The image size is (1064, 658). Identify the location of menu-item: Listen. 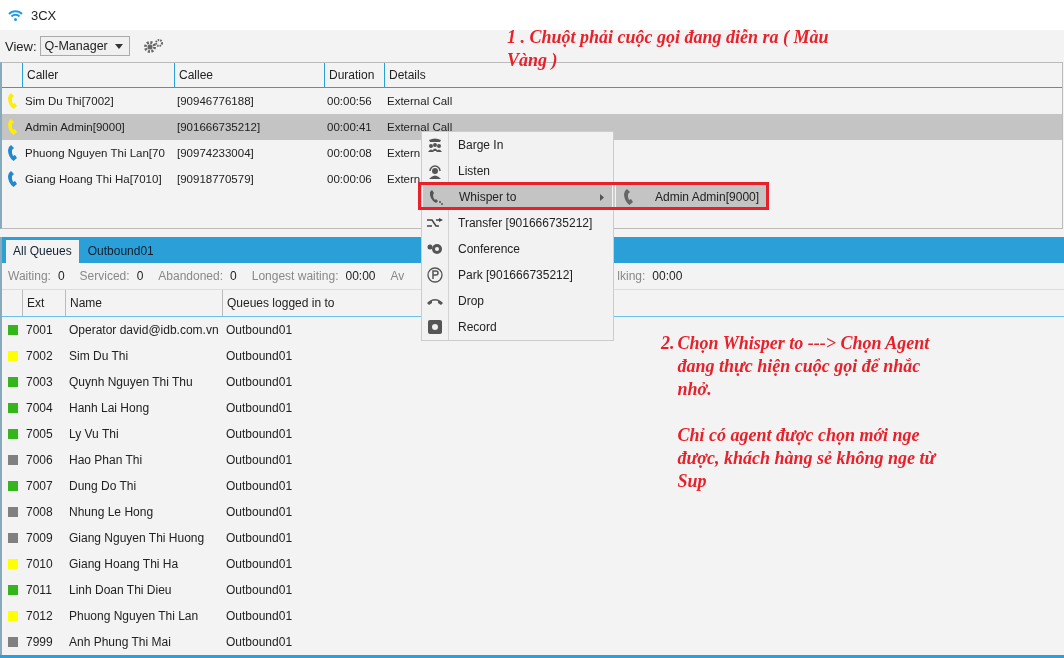
(517, 171).